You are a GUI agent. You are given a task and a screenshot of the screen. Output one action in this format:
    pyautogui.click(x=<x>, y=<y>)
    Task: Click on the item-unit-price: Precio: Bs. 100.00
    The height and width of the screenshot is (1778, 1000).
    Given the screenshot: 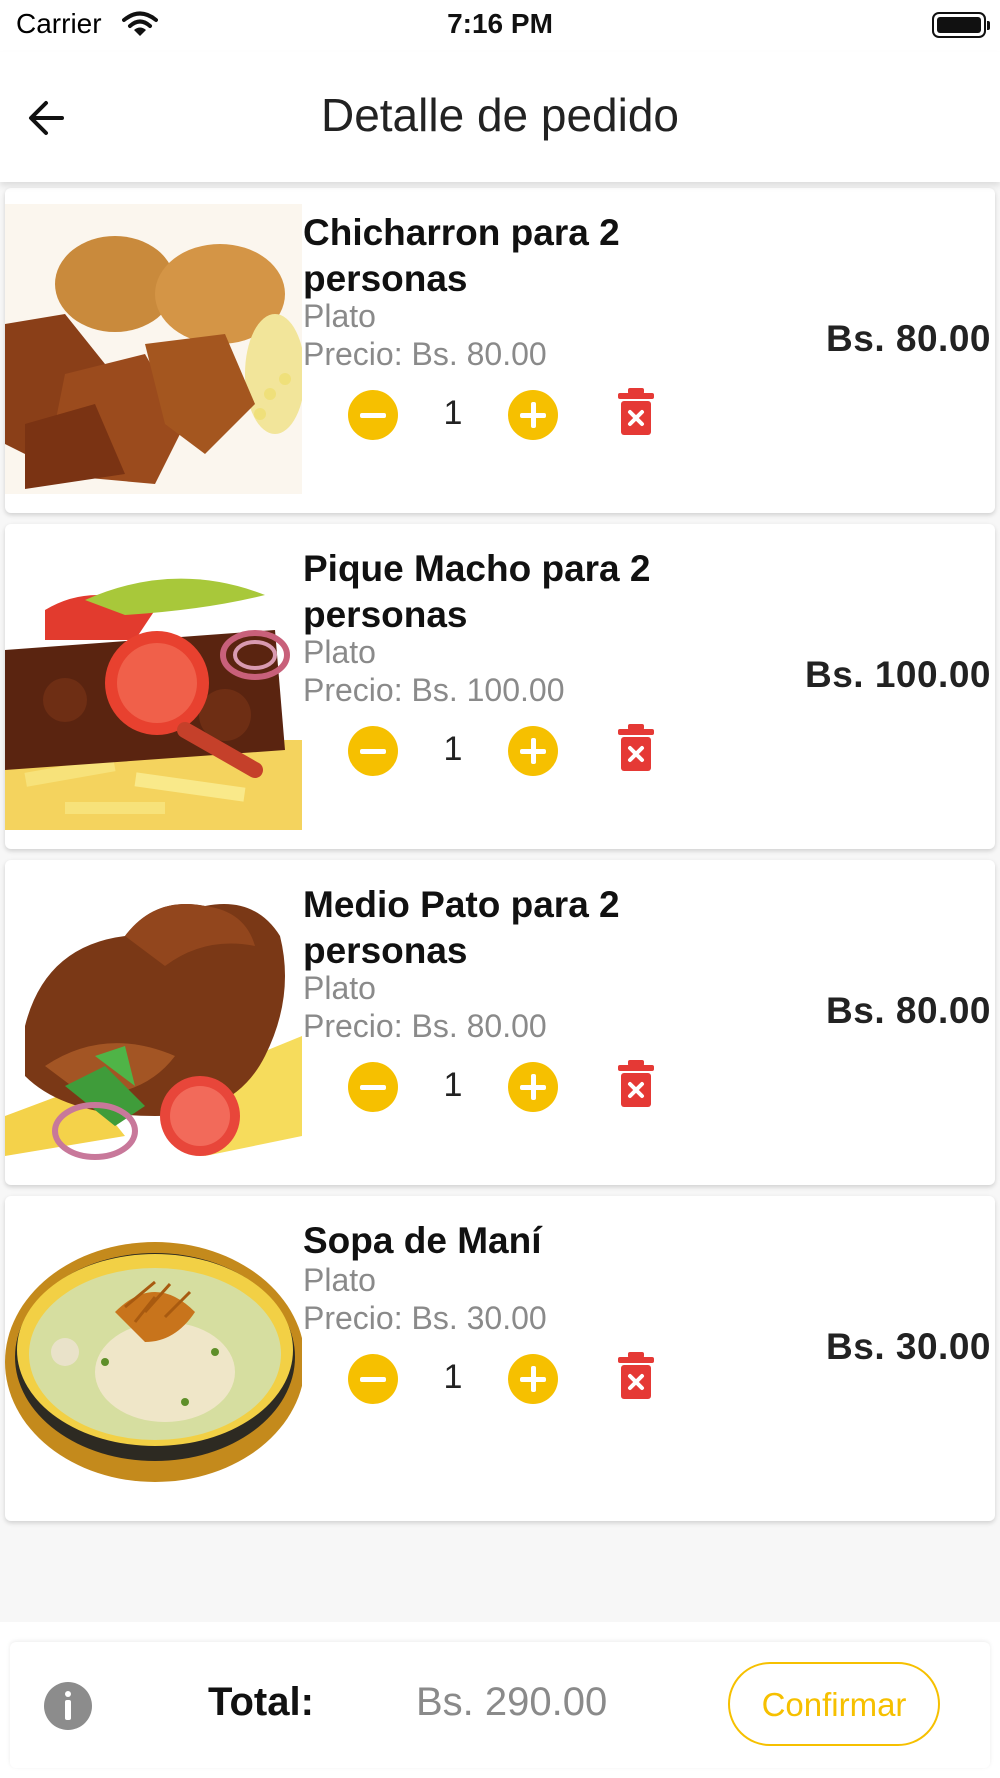 What is the action you would take?
    pyautogui.click(x=434, y=690)
    